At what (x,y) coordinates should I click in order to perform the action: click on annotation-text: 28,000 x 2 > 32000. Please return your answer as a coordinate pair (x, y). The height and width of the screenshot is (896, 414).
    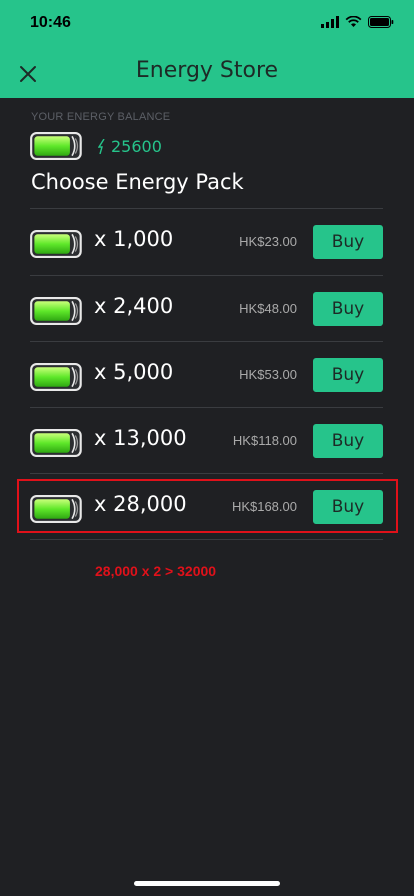
    Looking at the image, I should click on (156, 571).